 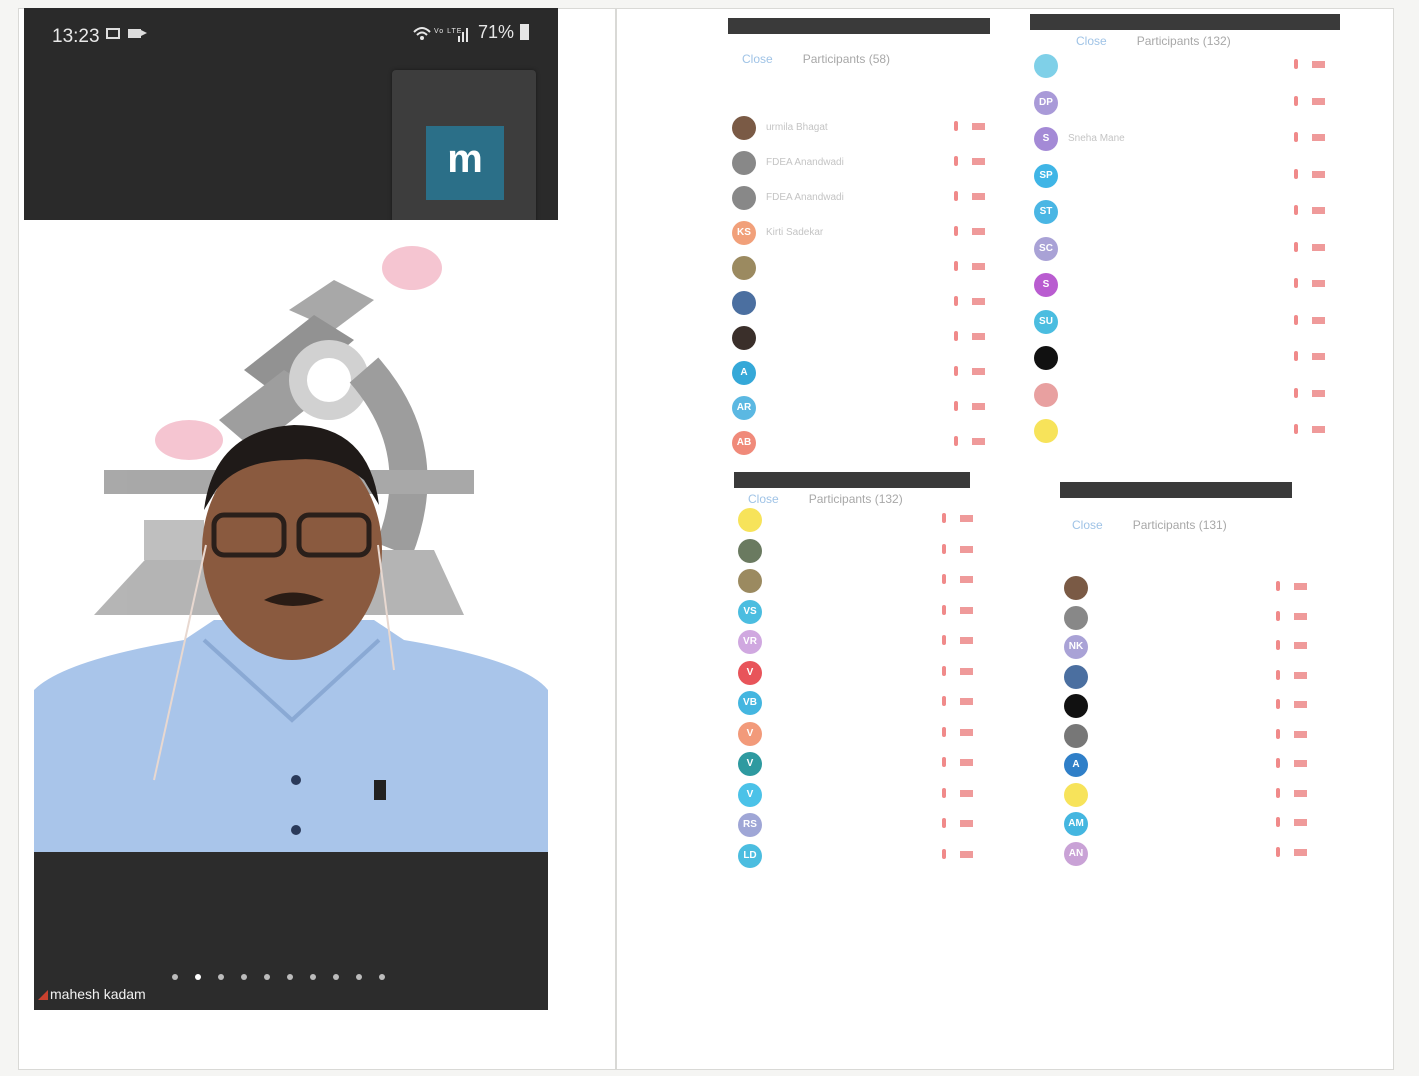 I want to click on participants-title: Participants (131), so click(x=1179, y=525).